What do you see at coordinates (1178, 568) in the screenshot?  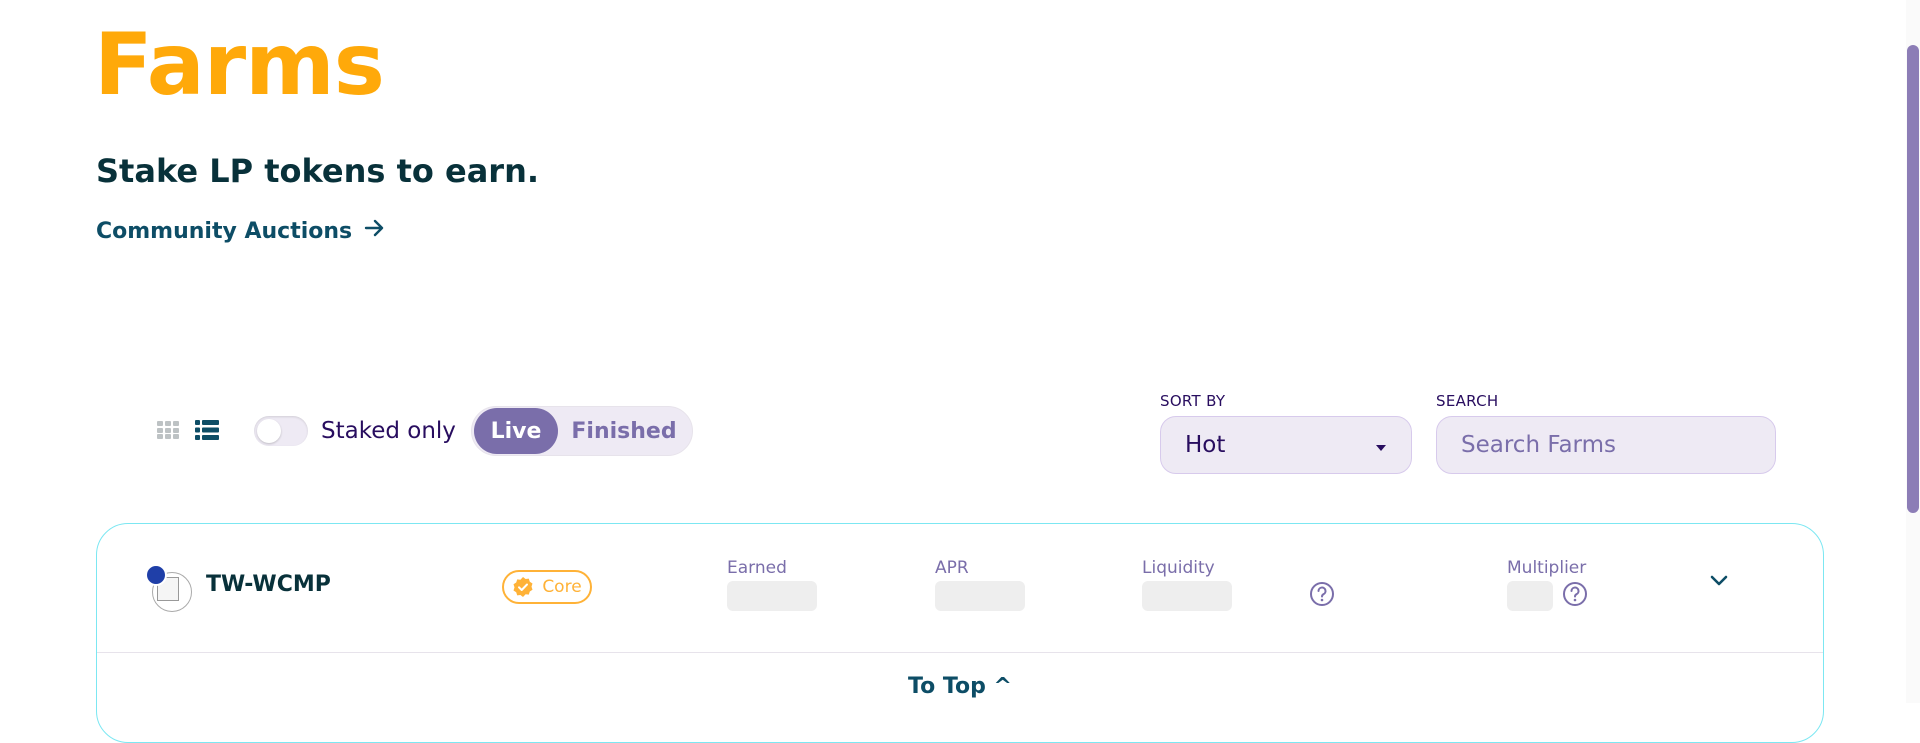 I see `liquidity-label: Liquidity` at bounding box center [1178, 568].